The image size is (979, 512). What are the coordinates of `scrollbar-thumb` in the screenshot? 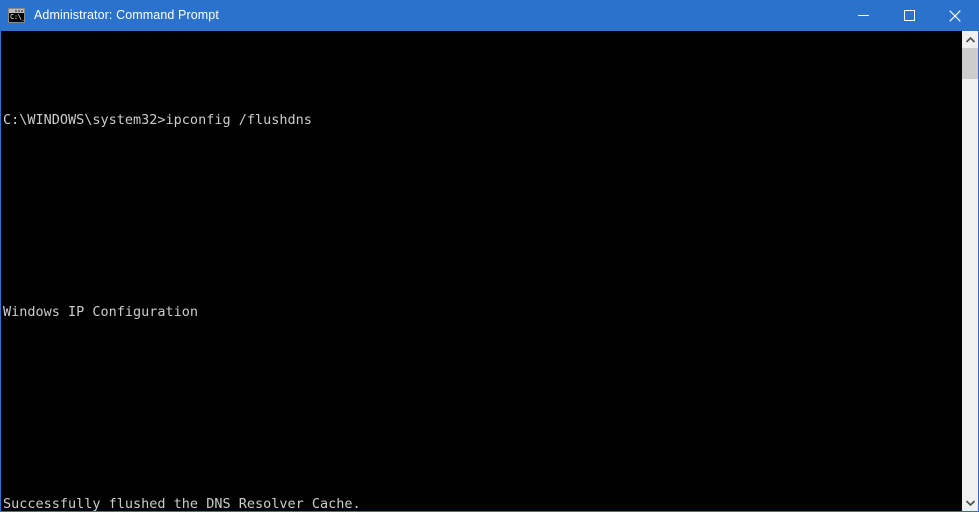 It's located at (970, 63).